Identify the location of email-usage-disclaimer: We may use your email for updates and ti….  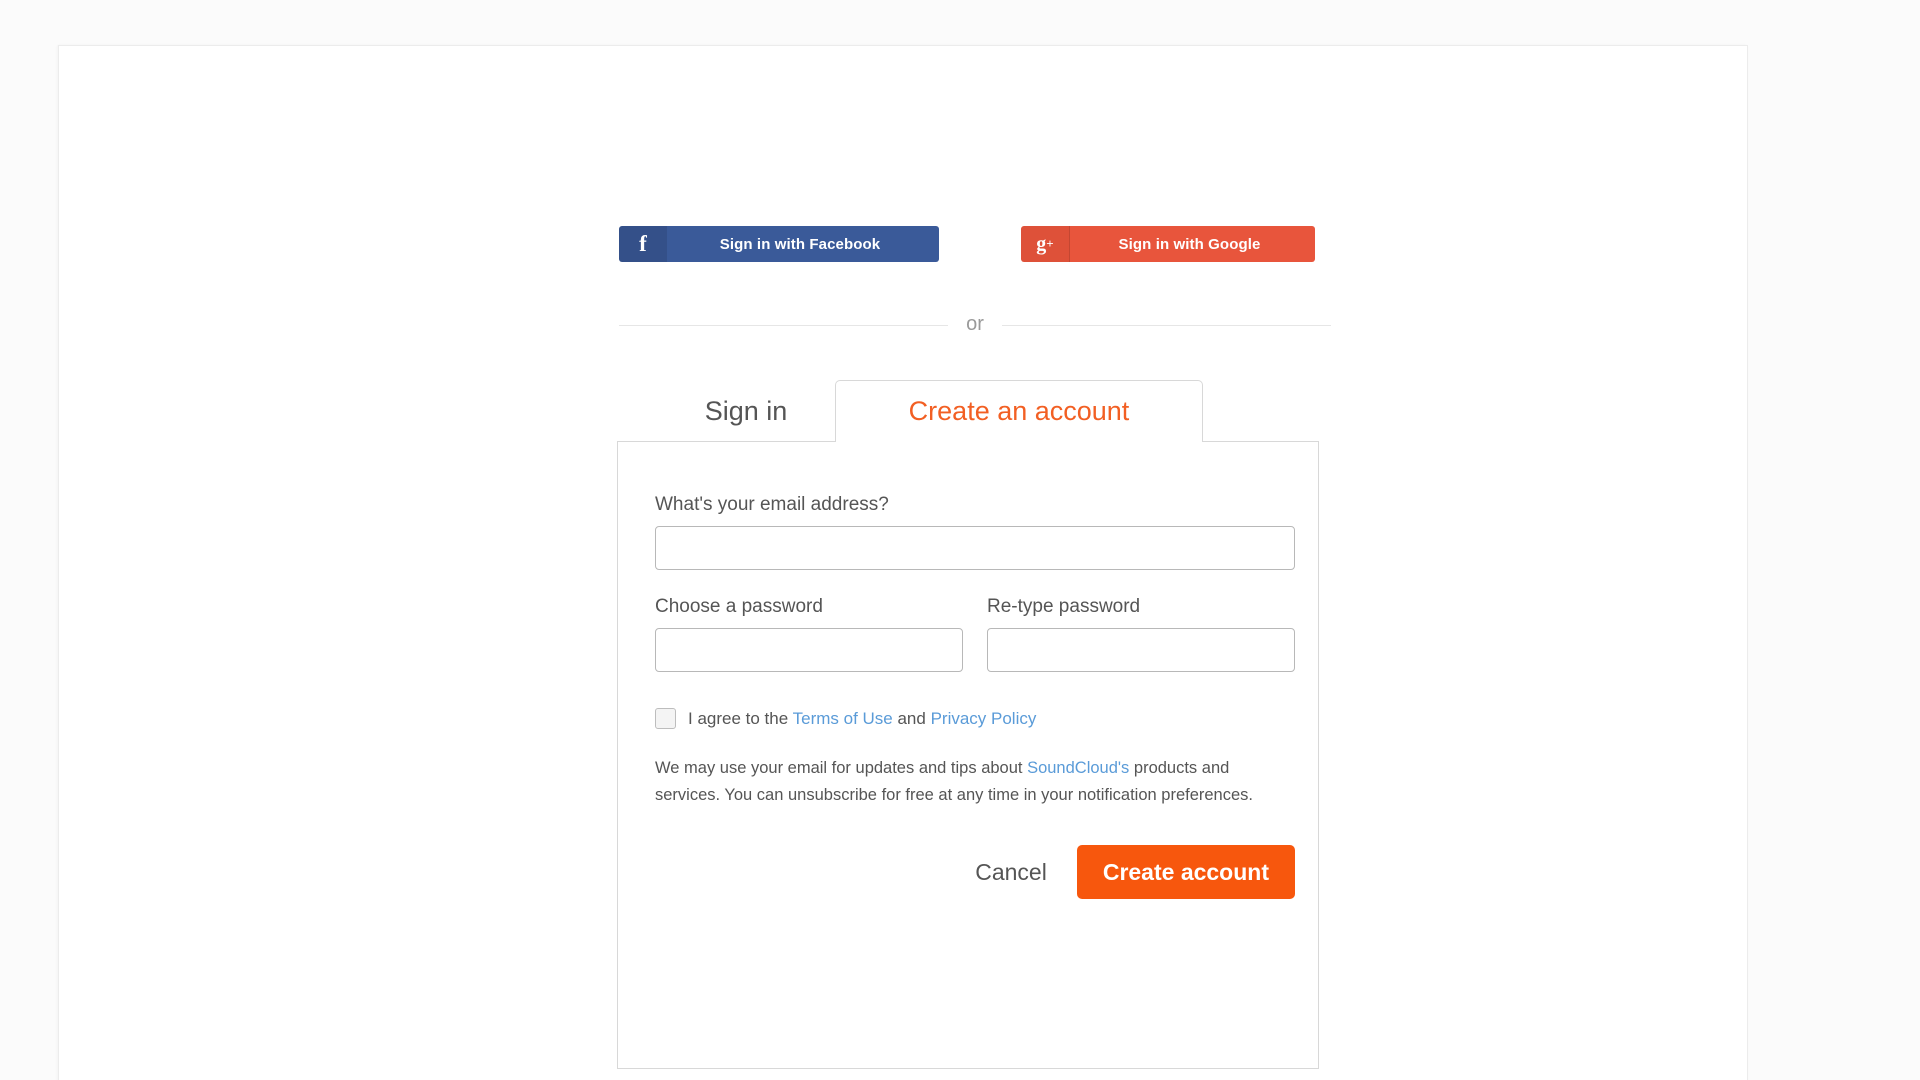
(965, 782).